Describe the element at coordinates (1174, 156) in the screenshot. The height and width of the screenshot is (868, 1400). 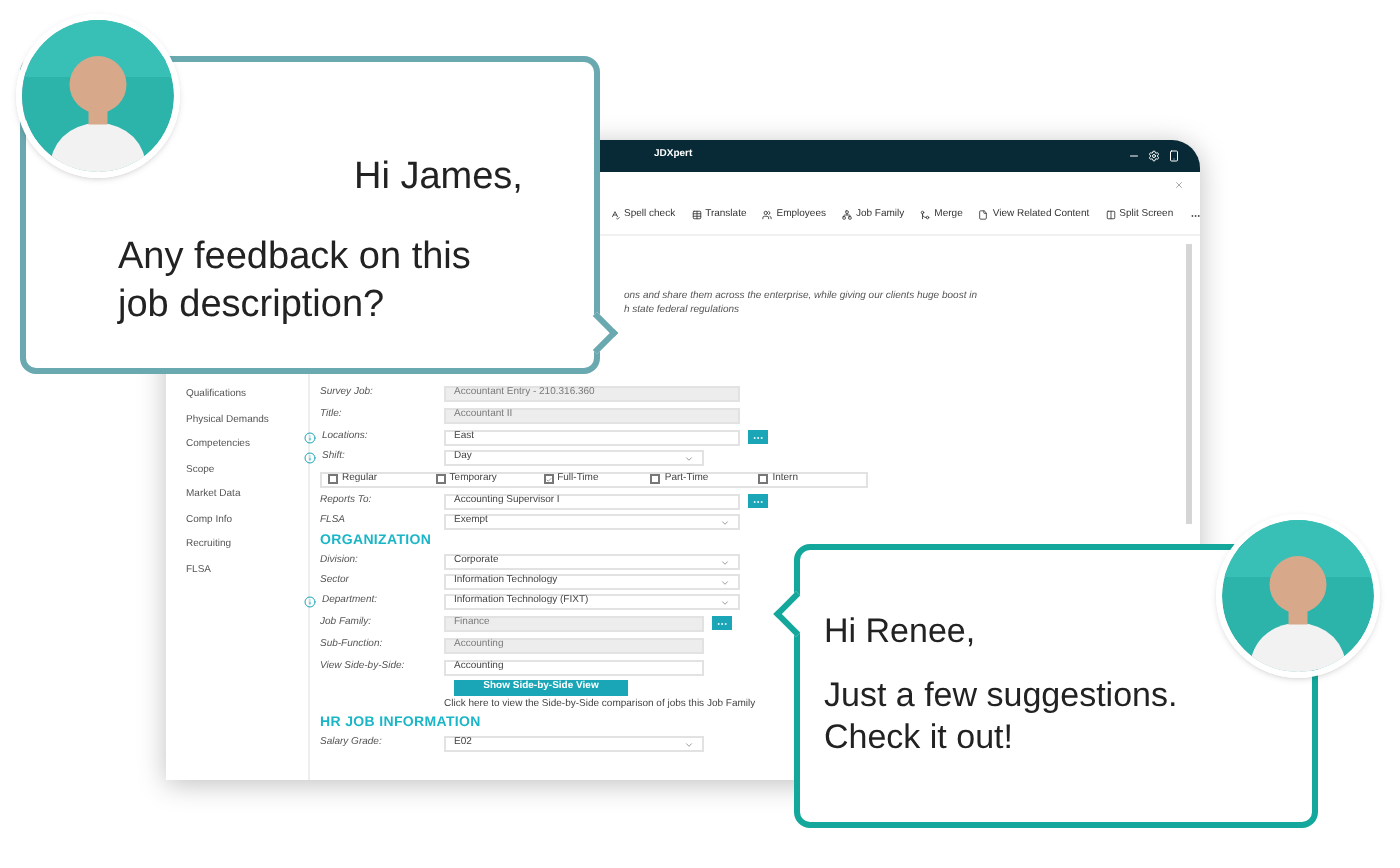
I see `phone-icon` at that location.